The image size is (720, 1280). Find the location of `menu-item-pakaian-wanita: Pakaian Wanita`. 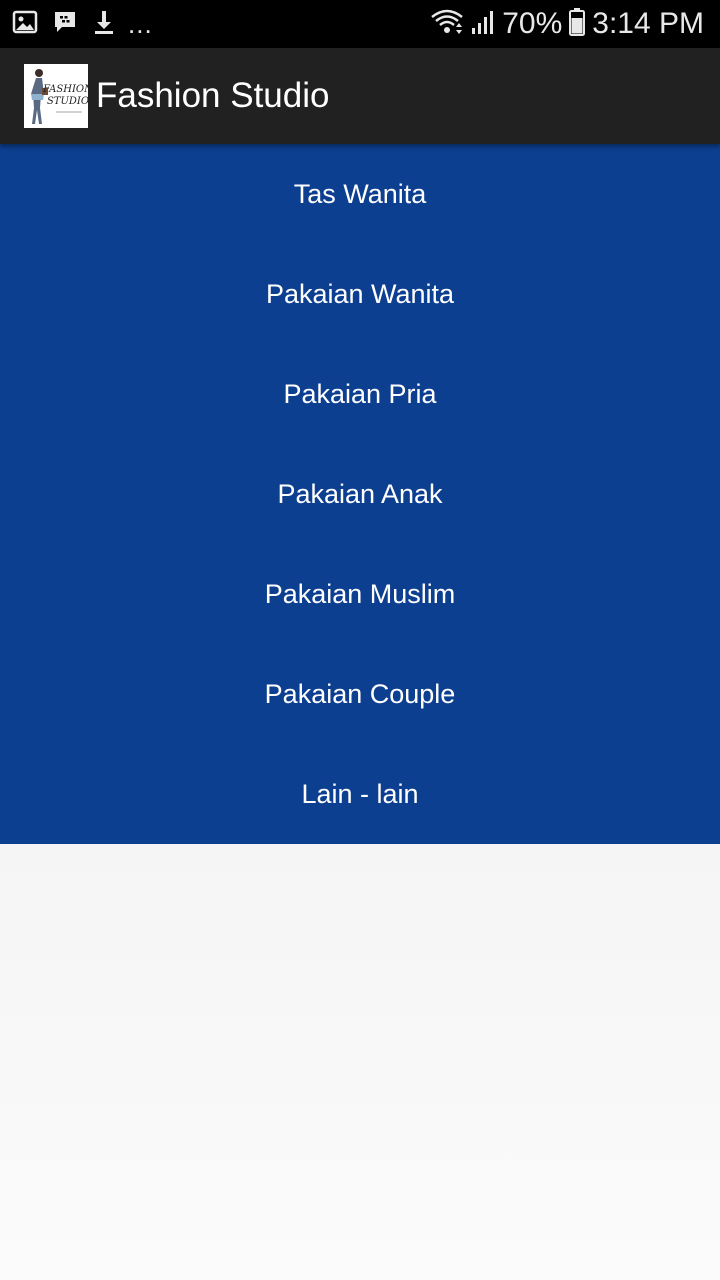

menu-item-pakaian-wanita: Pakaian Wanita is located at coordinates (360, 294).